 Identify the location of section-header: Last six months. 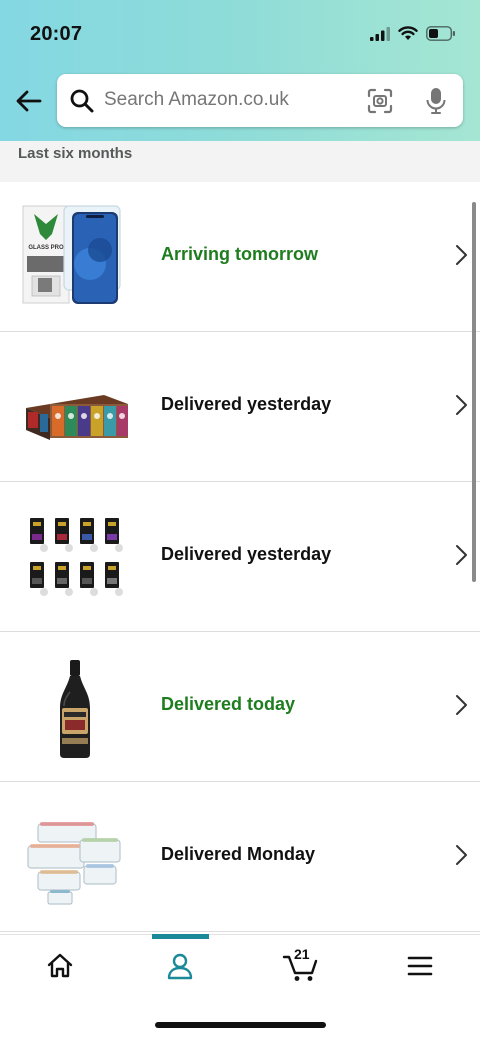
(240, 161).